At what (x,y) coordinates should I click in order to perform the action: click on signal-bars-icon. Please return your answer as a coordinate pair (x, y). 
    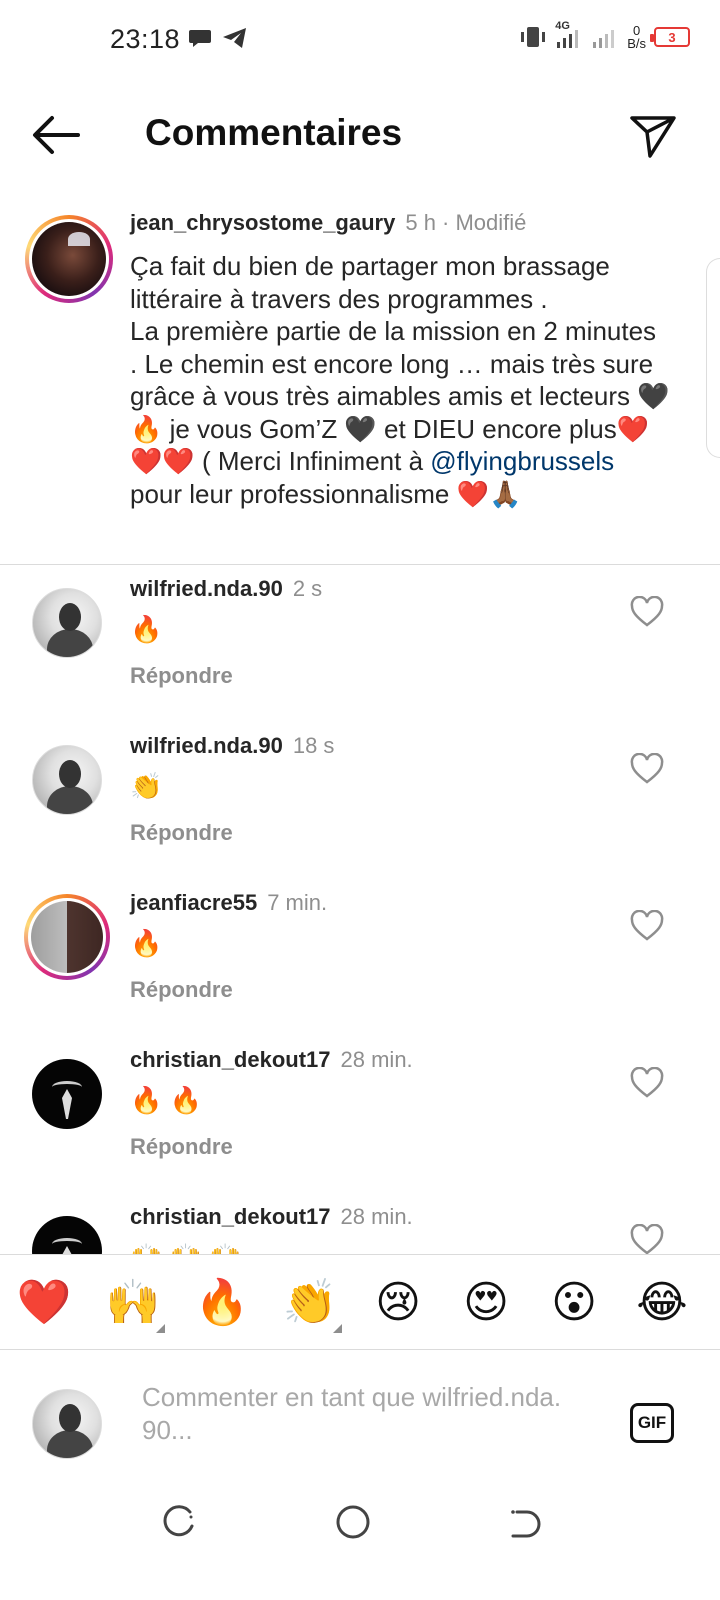
    Looking at the image, I should click on (604, 39).